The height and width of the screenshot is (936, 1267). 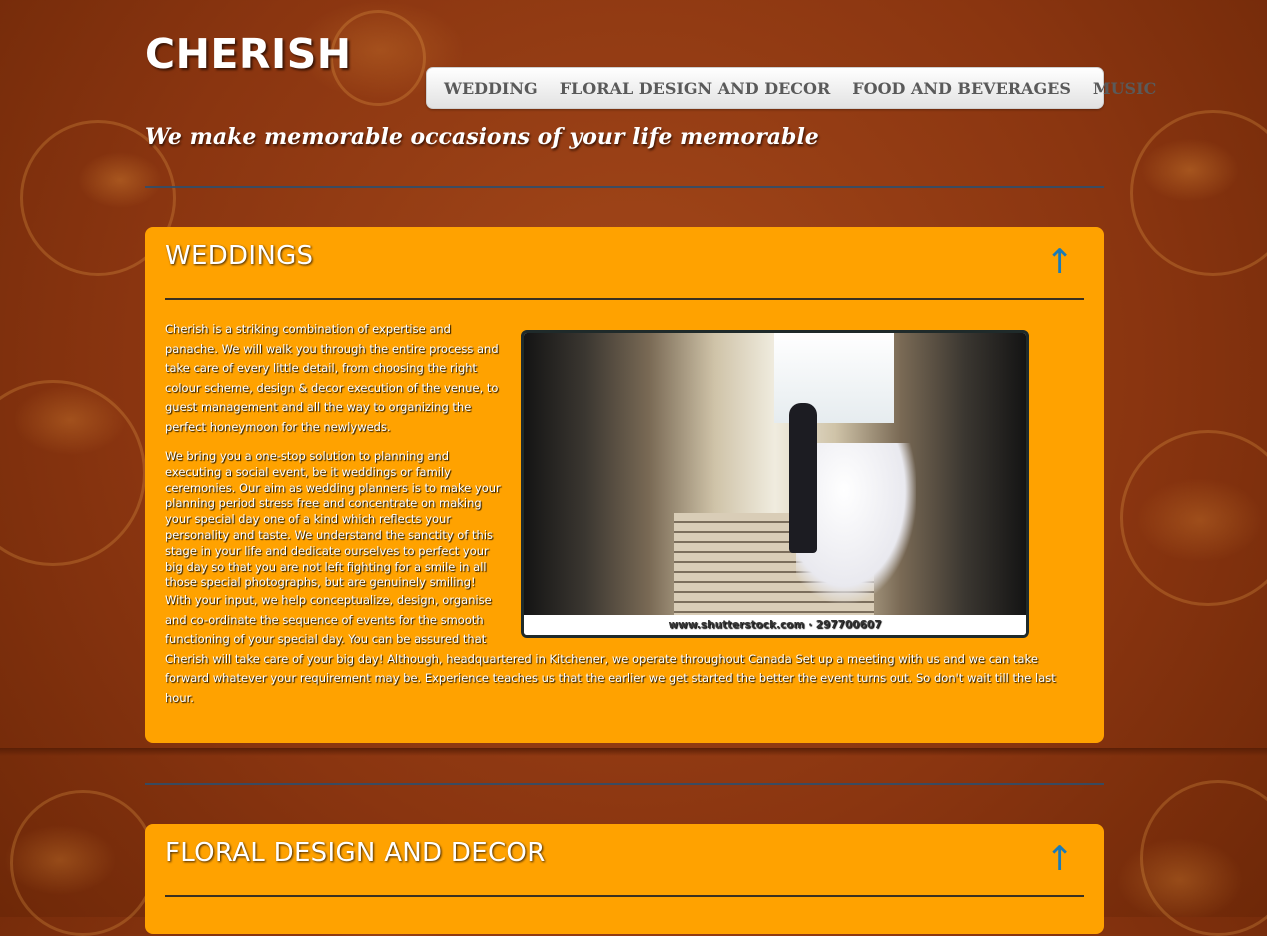 I want to click on background-band, so click(x=633, y=752).